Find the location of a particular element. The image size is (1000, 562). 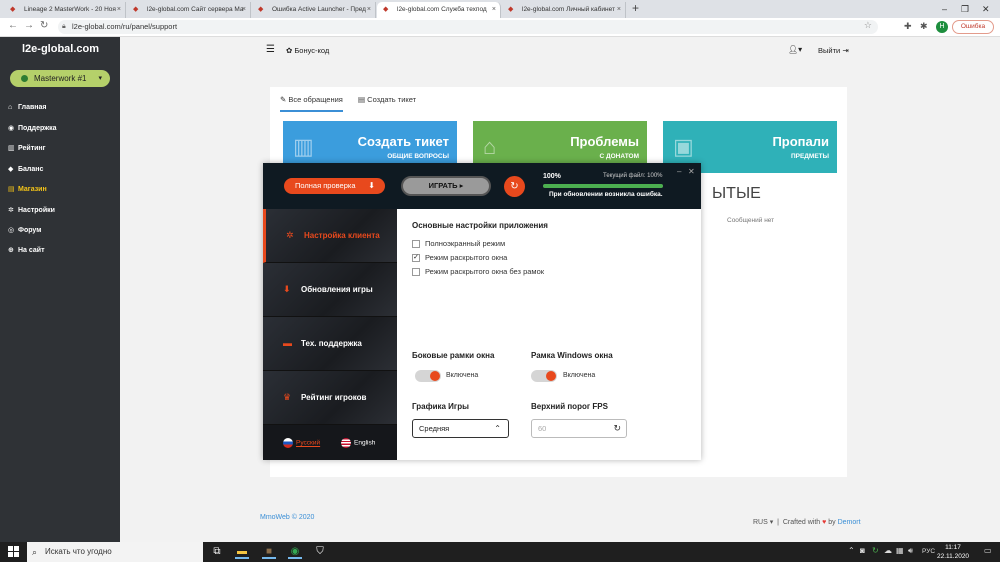

checkbox-windowed: ✓ is located at coordinates (416, 258).